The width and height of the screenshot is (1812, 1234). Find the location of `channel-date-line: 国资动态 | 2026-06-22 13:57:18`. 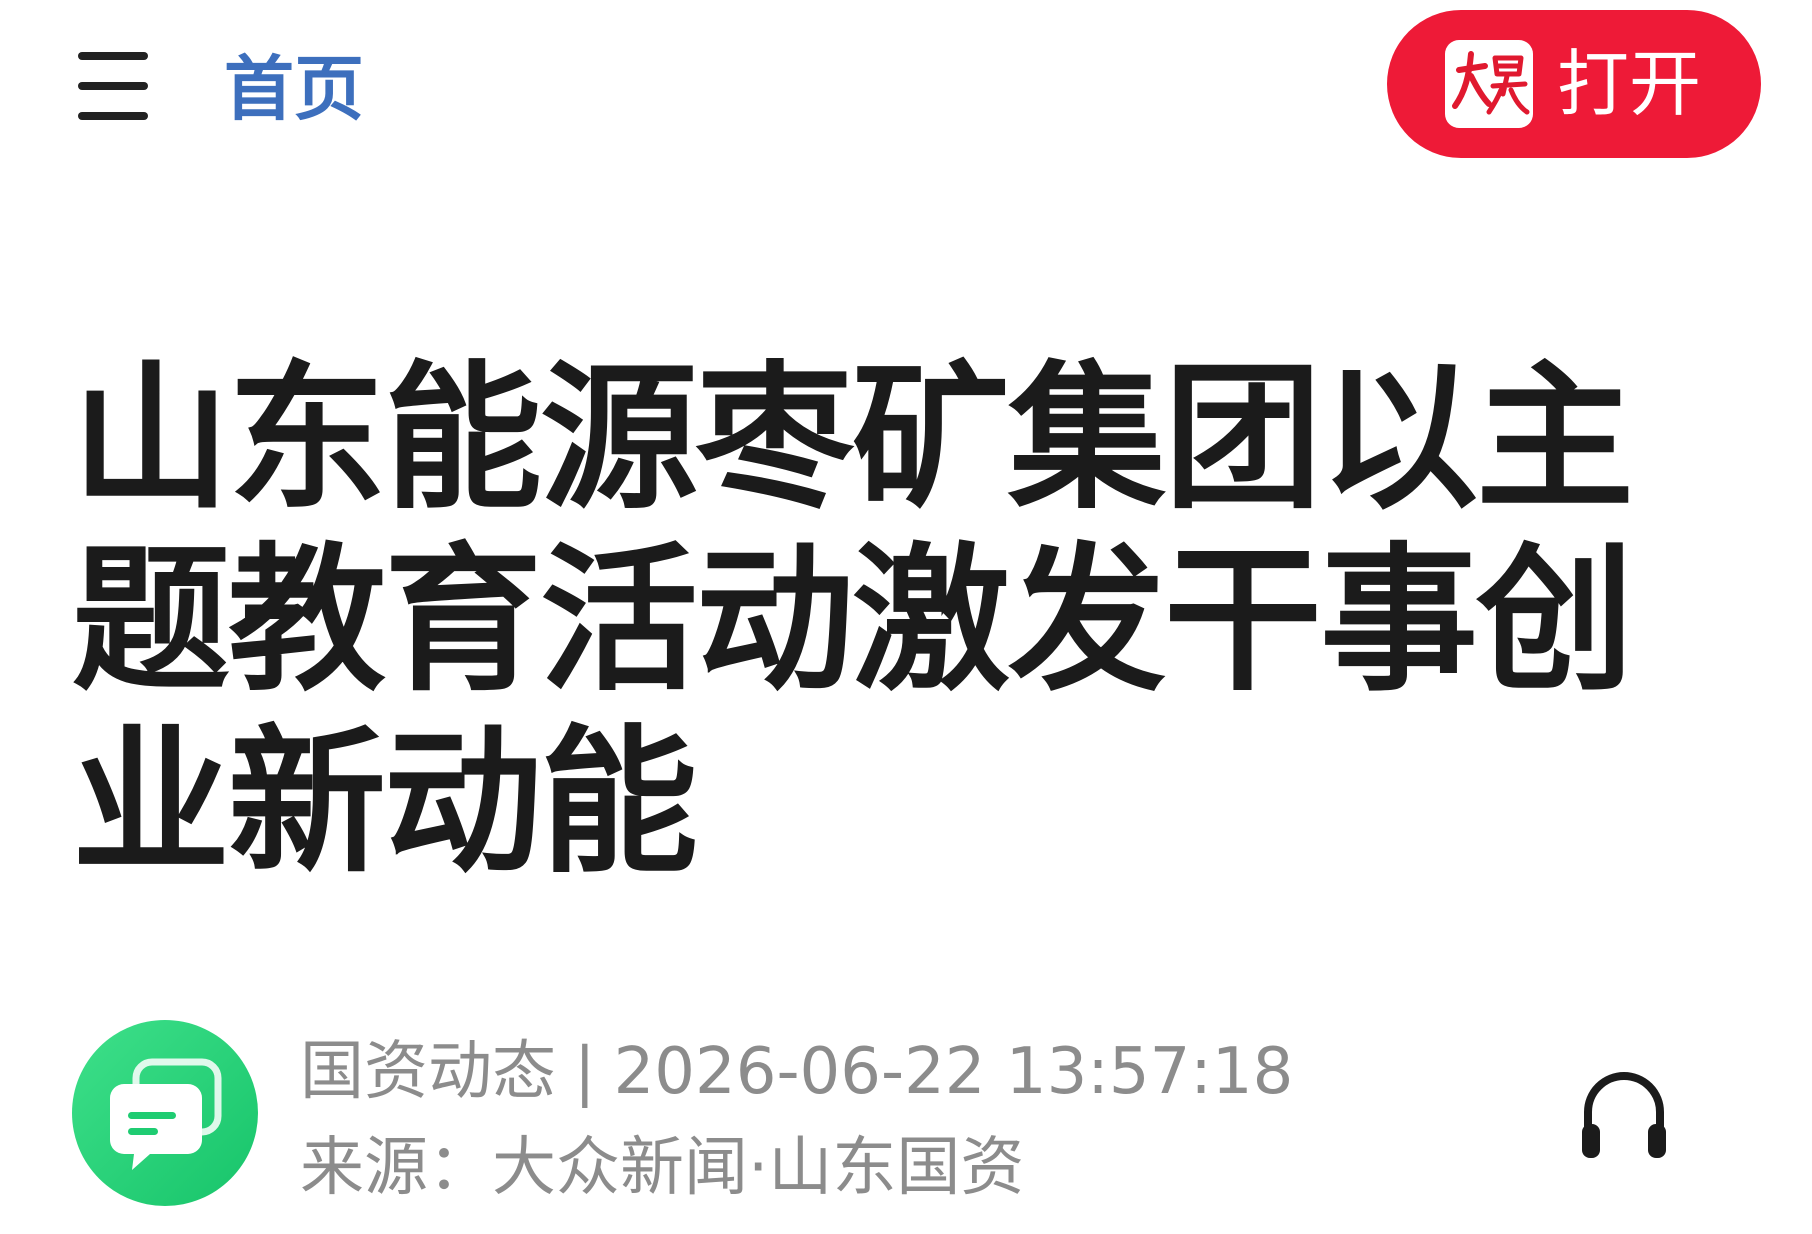

channel-date-line: 国资动态 | 2026-06-22 13:57:18 is located at coordinates (796, 1072).